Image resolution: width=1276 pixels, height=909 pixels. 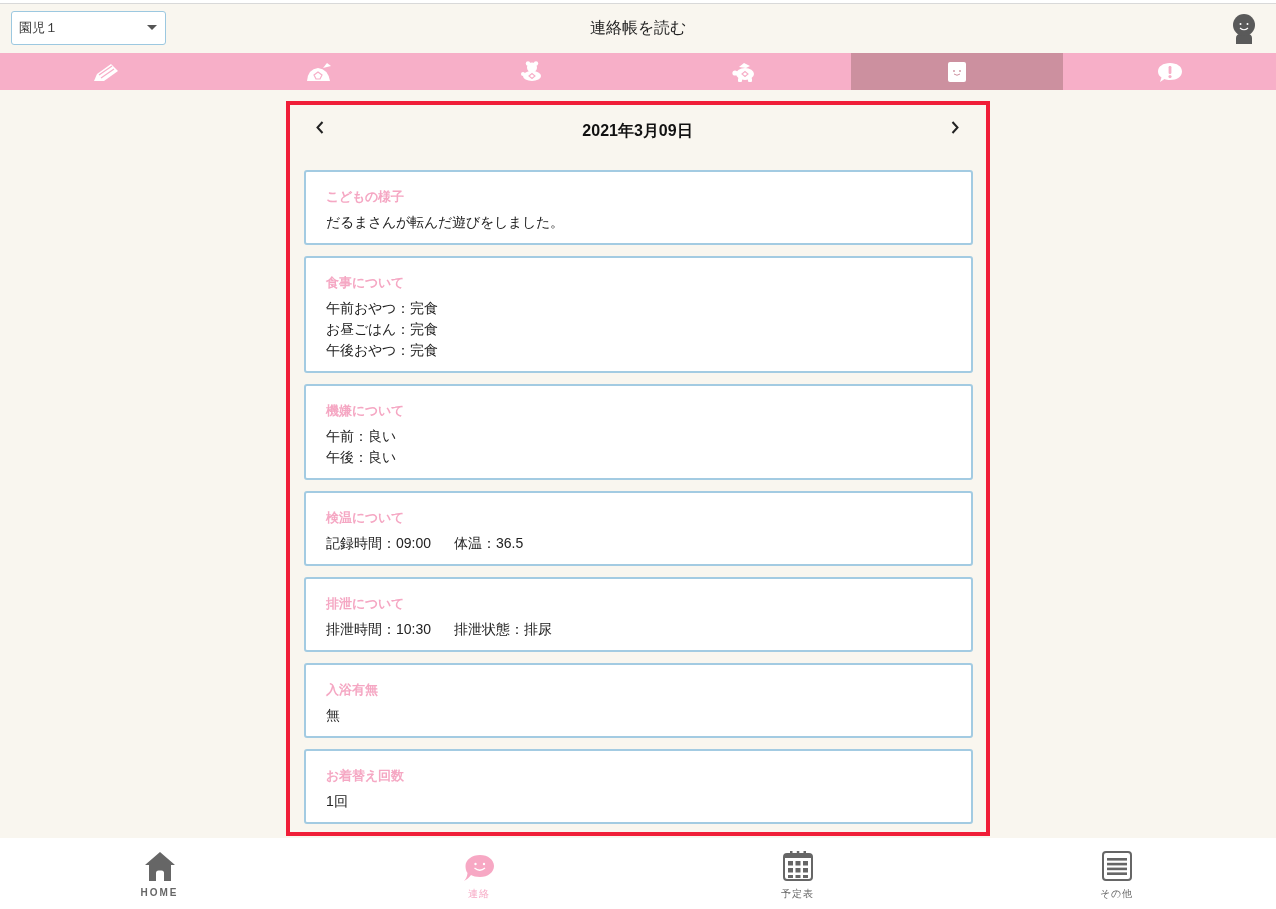 I want to click on bear-icon, so click(x=531, y=71).